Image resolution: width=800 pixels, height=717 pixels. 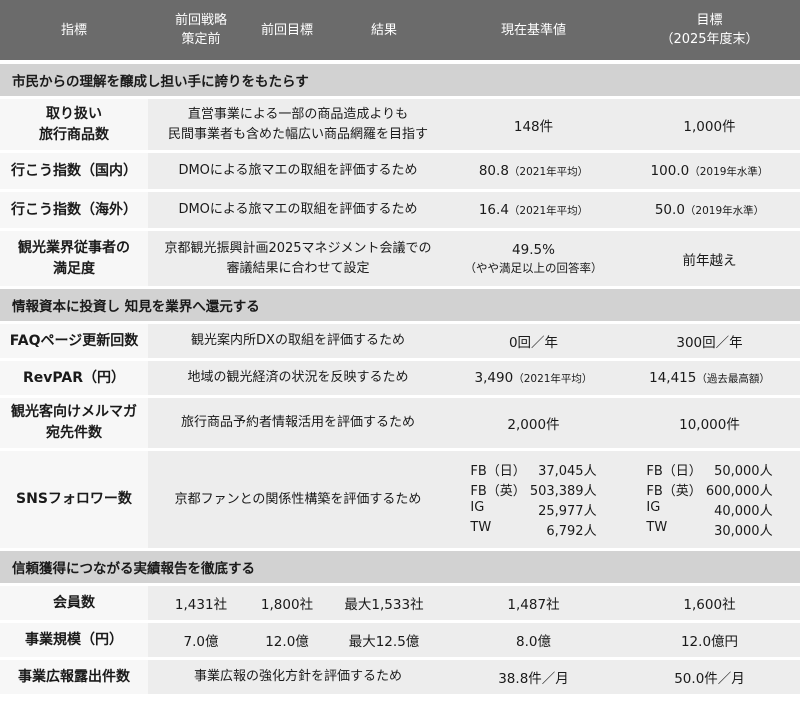 I want to click on target-value: 1,600社, so click(x=709, y=604).